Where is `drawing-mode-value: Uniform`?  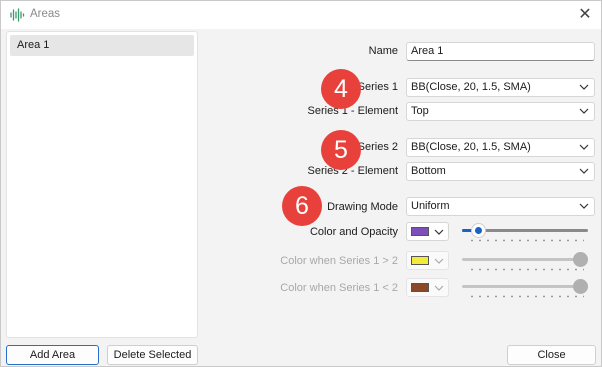
drawing-mode-value: Uniform is located at coordinates (430, 206).